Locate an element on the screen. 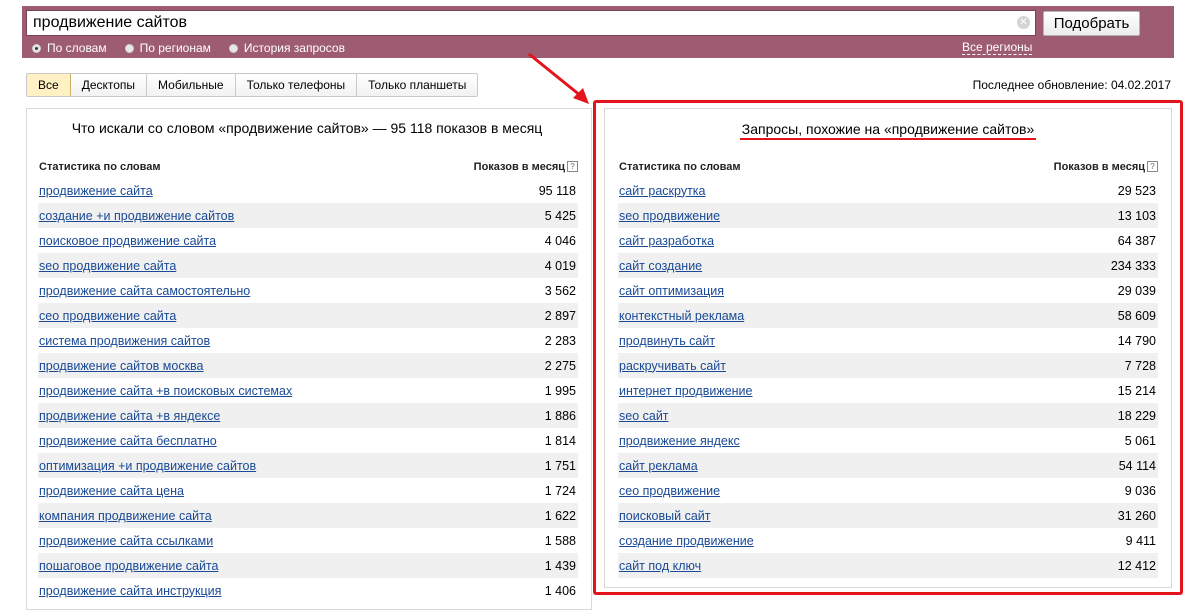 The height and width of the screenshot is (610, 1200). table-row: продвижение сайта бесплатно 1 814 is located at coordinates (308, 440).